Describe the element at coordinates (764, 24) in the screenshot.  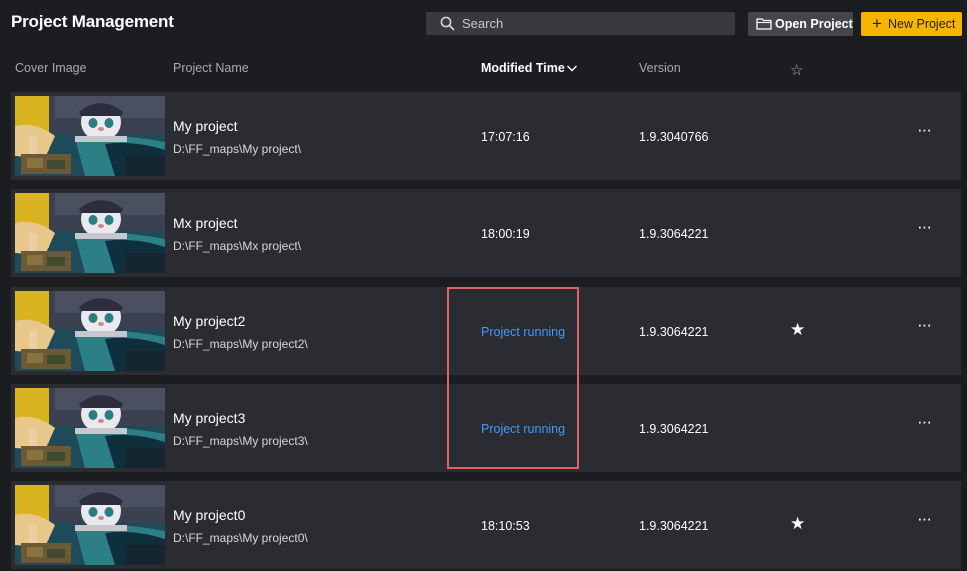
I see `folder-icon` at that location.